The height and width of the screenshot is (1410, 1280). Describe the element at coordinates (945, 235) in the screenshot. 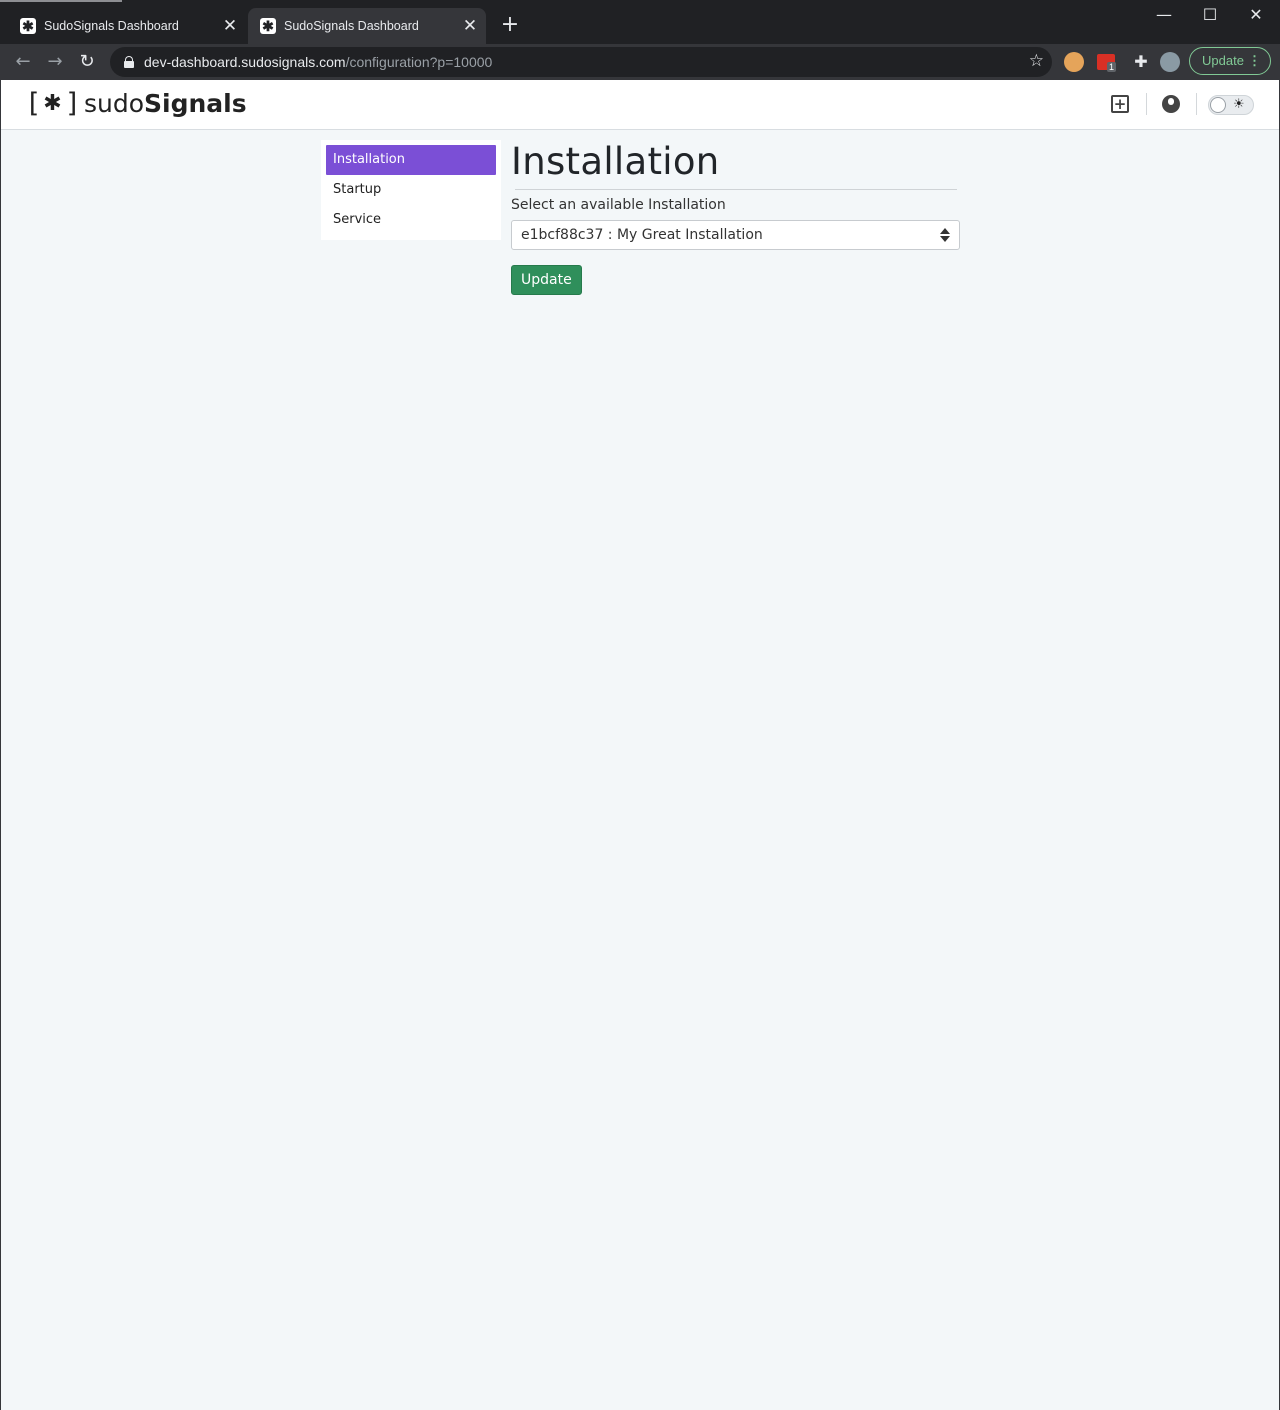

I see `select-arrows-icon` at that location.